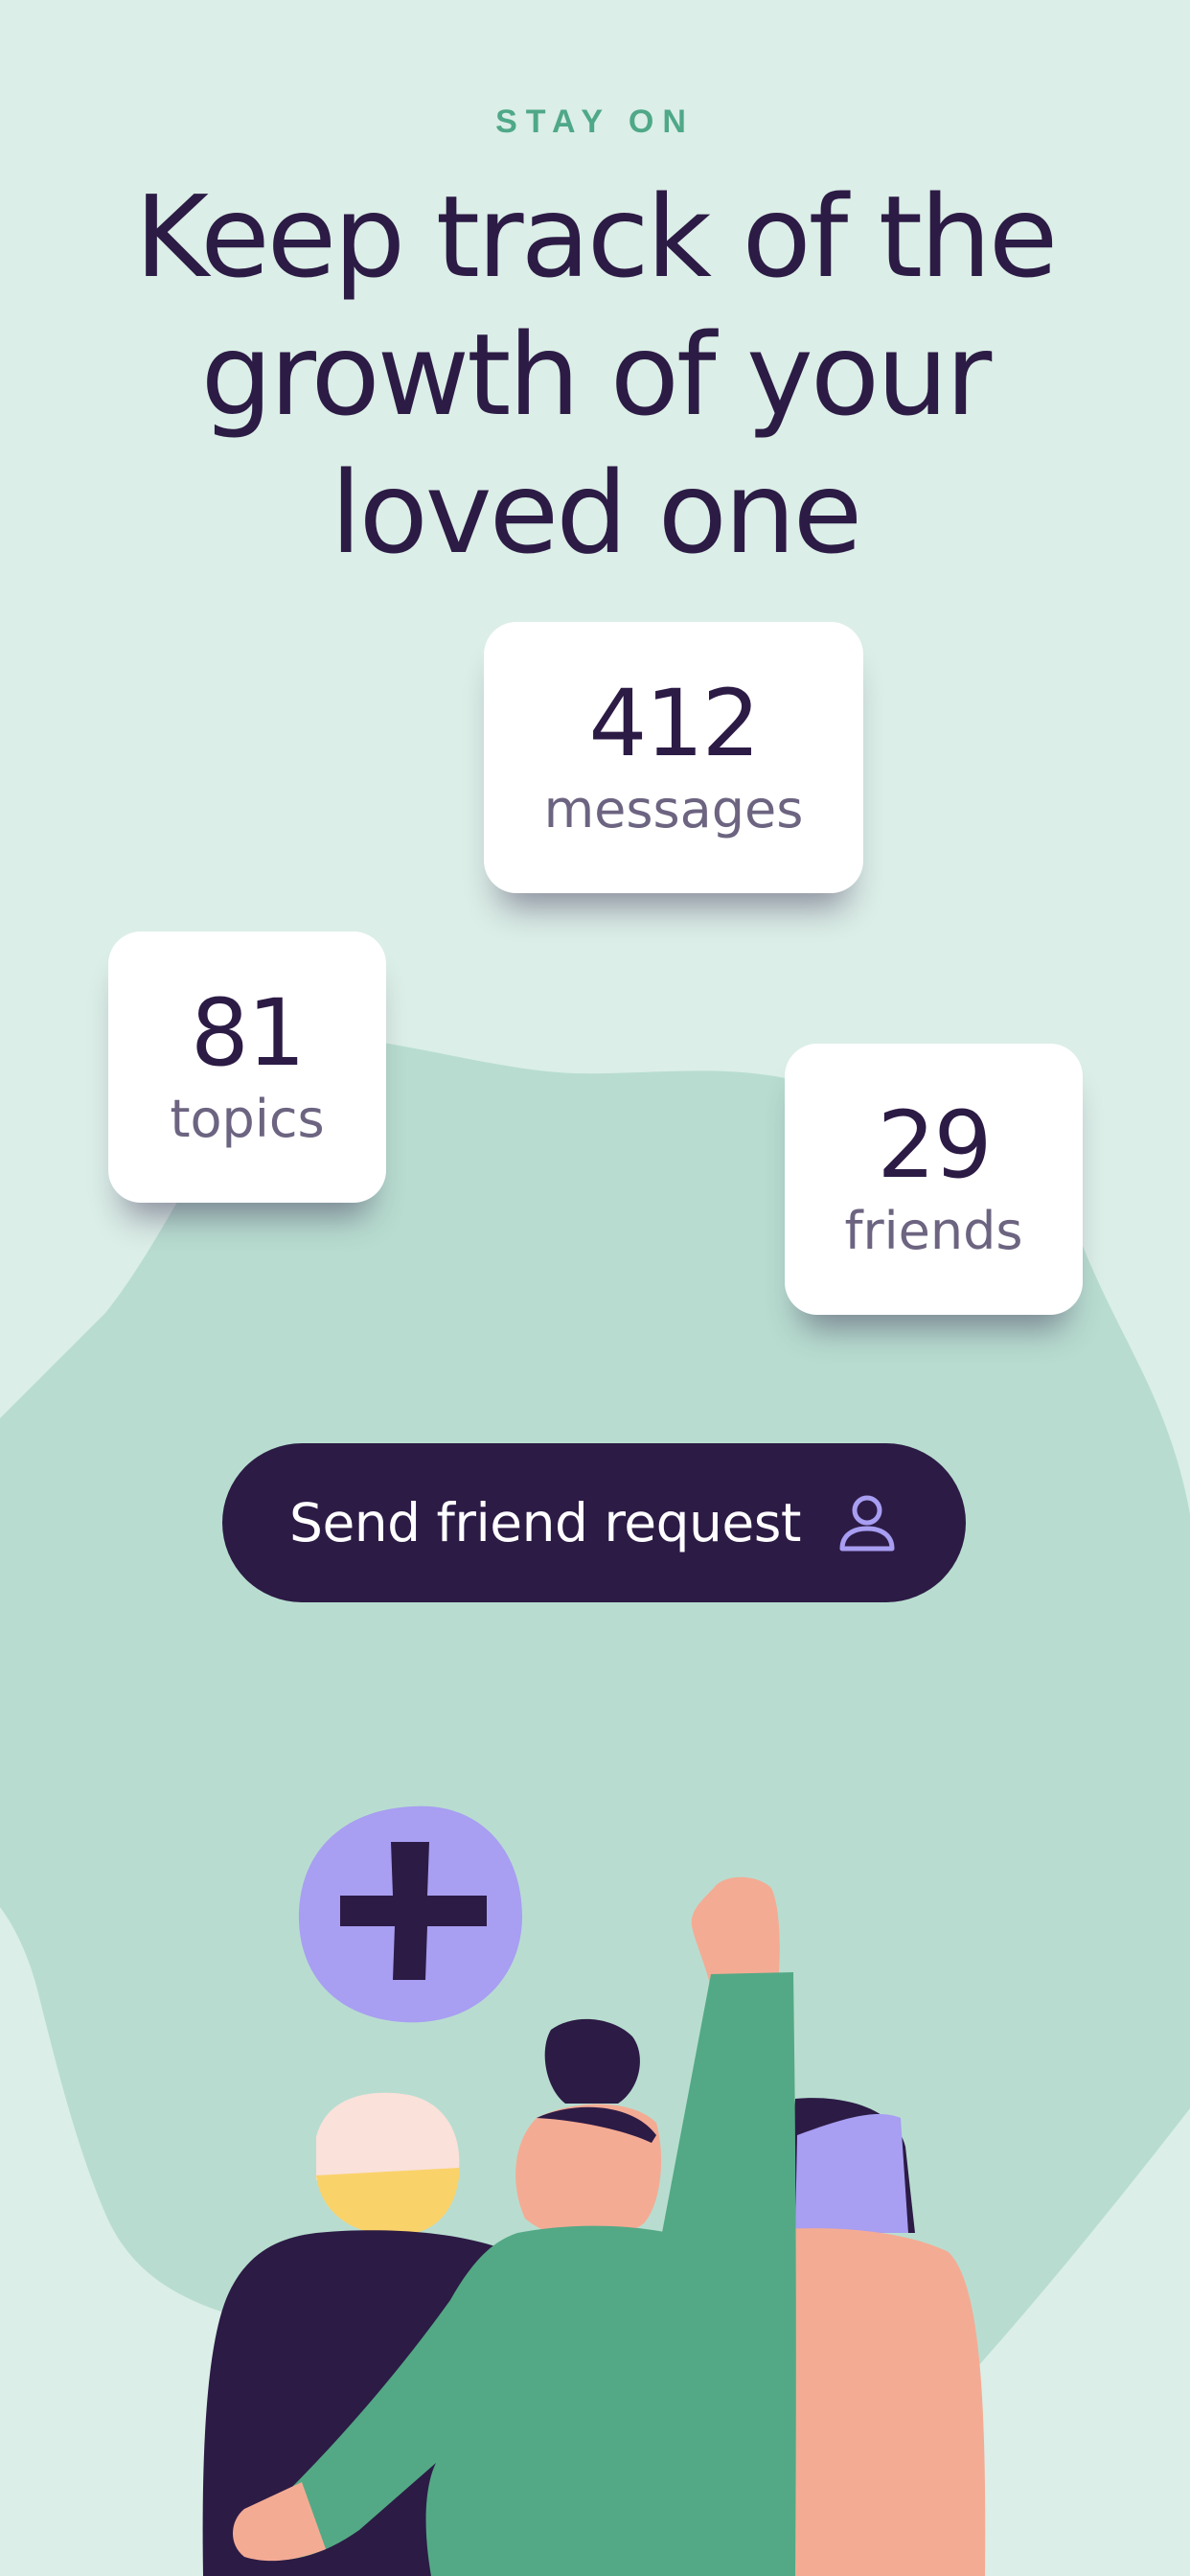  What do you see at coordinates (935, 1145) in the screenshot?
I see `stat-value-friends: 29` at bounding box center [935, 1145].